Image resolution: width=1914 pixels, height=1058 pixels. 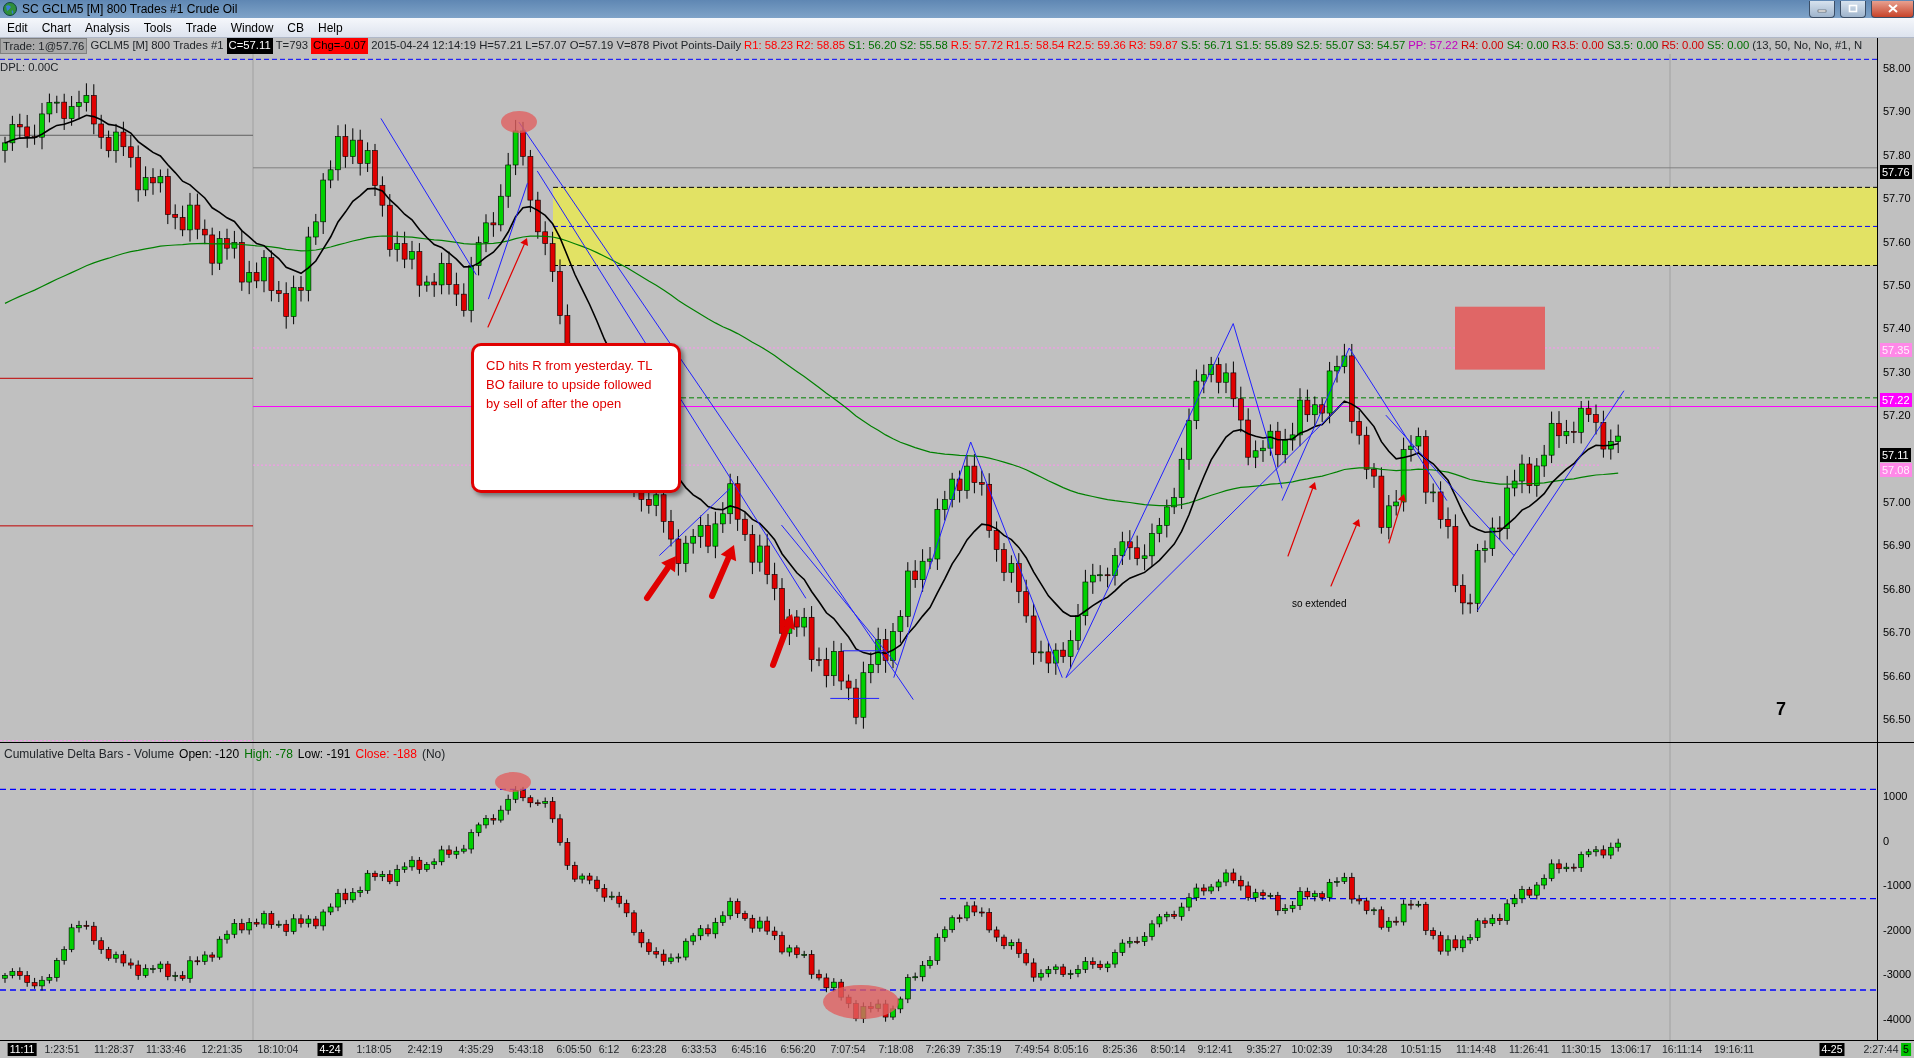 What do you see at coordinates (386, 754) in the screenshot?
I see `panel-stat: Close: -188` at bounding box center [386, 754].